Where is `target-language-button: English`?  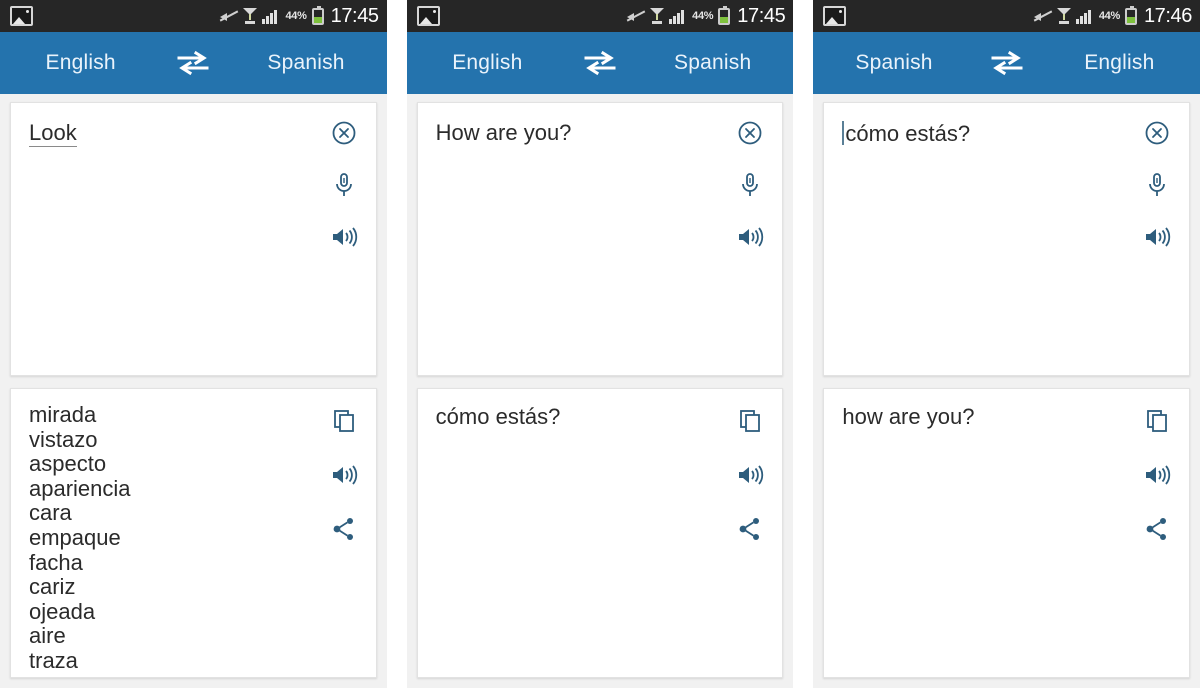 target-language-button: English is located at coordinates (1119, 63).